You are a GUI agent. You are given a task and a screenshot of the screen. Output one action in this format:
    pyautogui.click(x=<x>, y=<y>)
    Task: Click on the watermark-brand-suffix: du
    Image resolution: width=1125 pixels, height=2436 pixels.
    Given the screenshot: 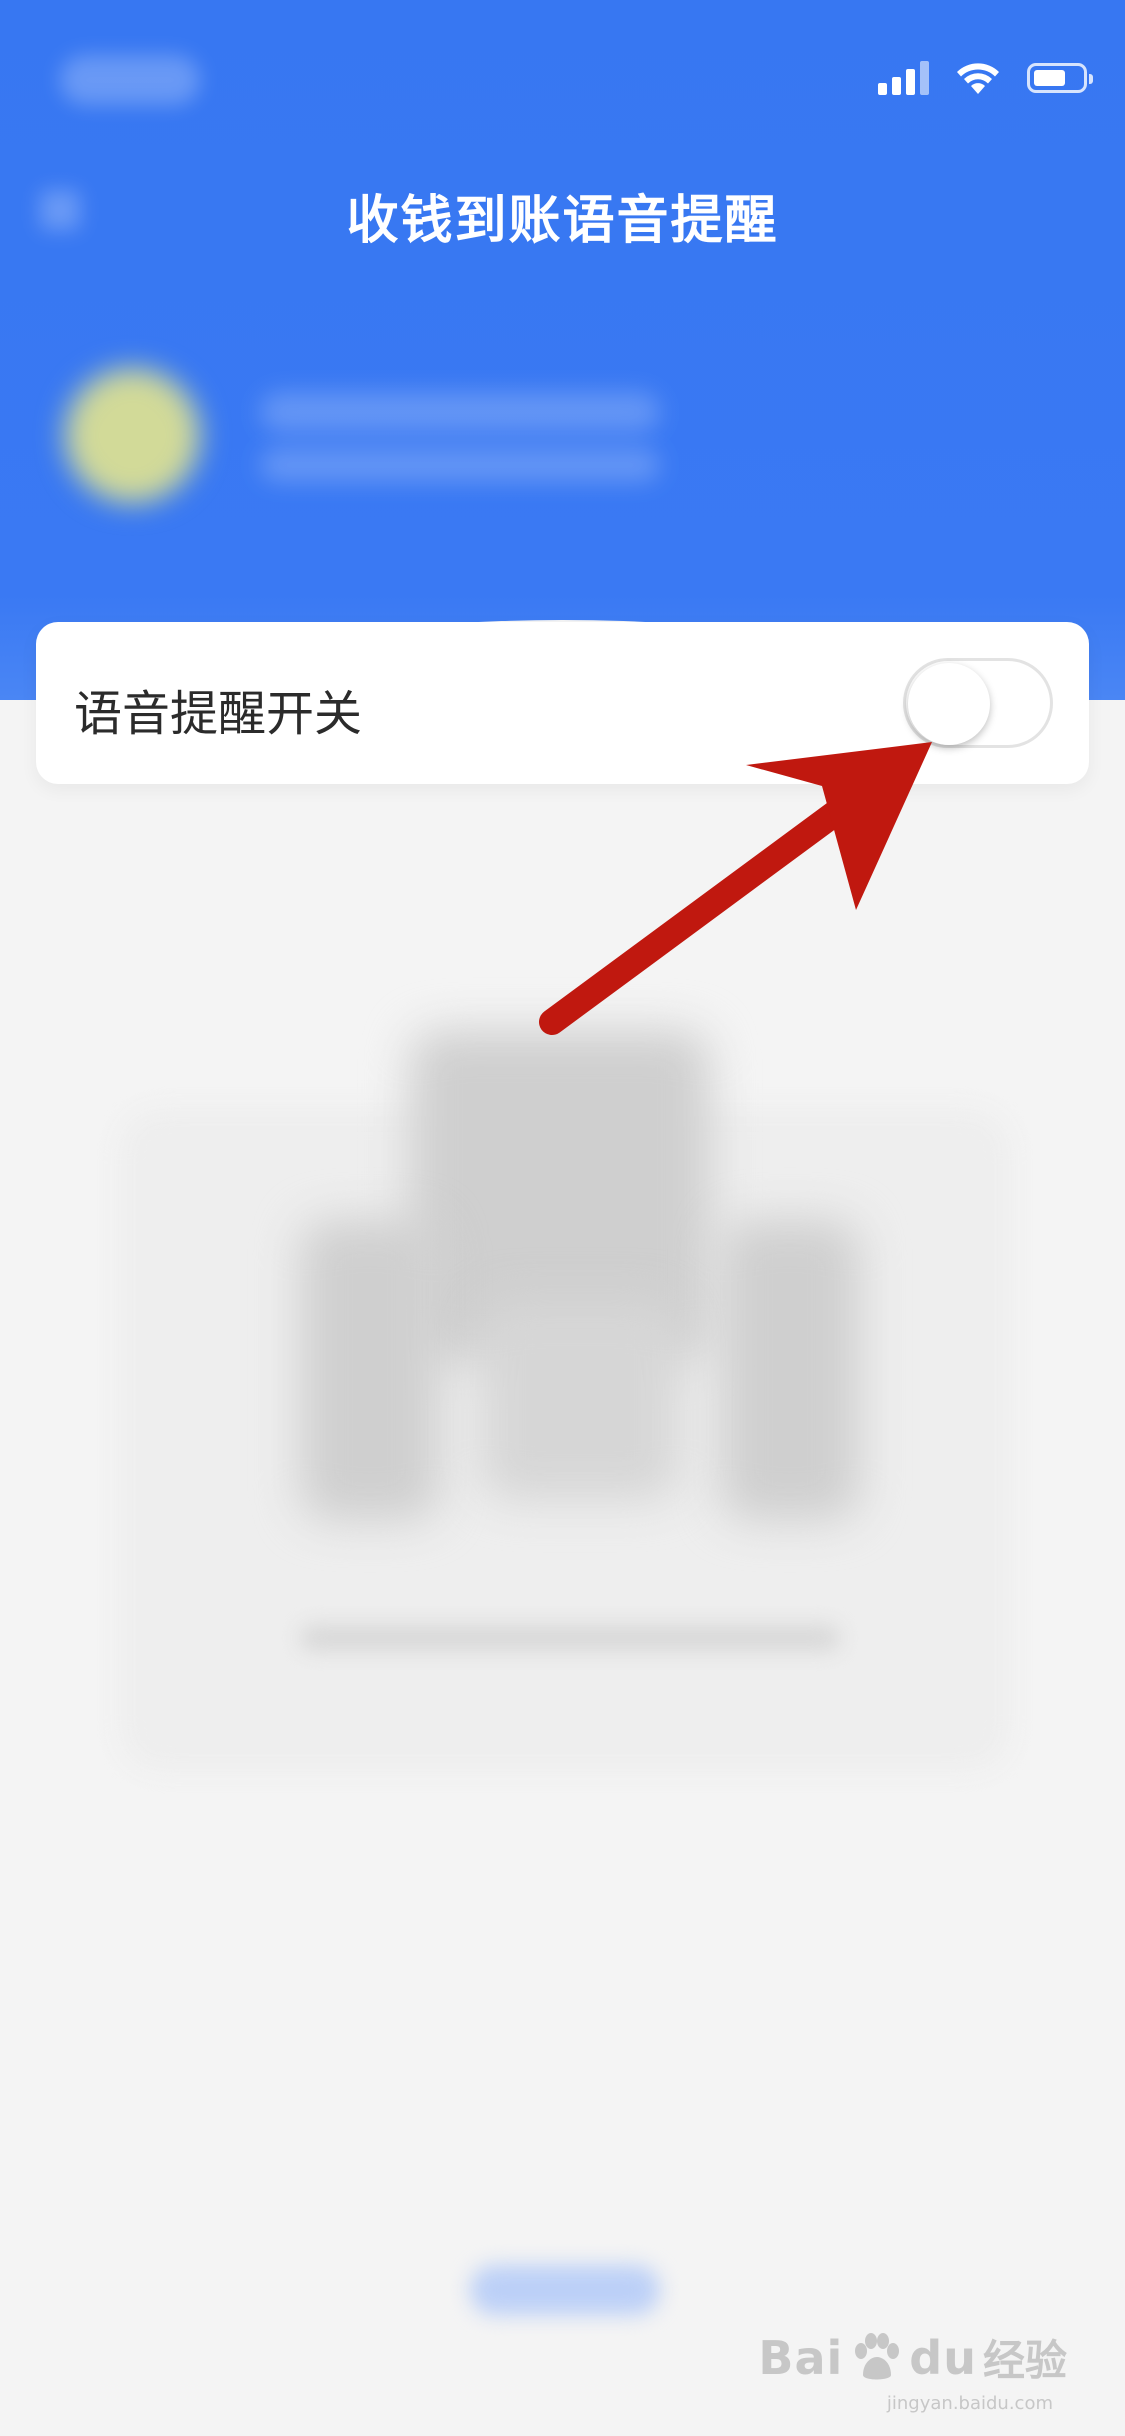 What is the action you would take?
    pyautogui.click(x=943, y=2357)
    